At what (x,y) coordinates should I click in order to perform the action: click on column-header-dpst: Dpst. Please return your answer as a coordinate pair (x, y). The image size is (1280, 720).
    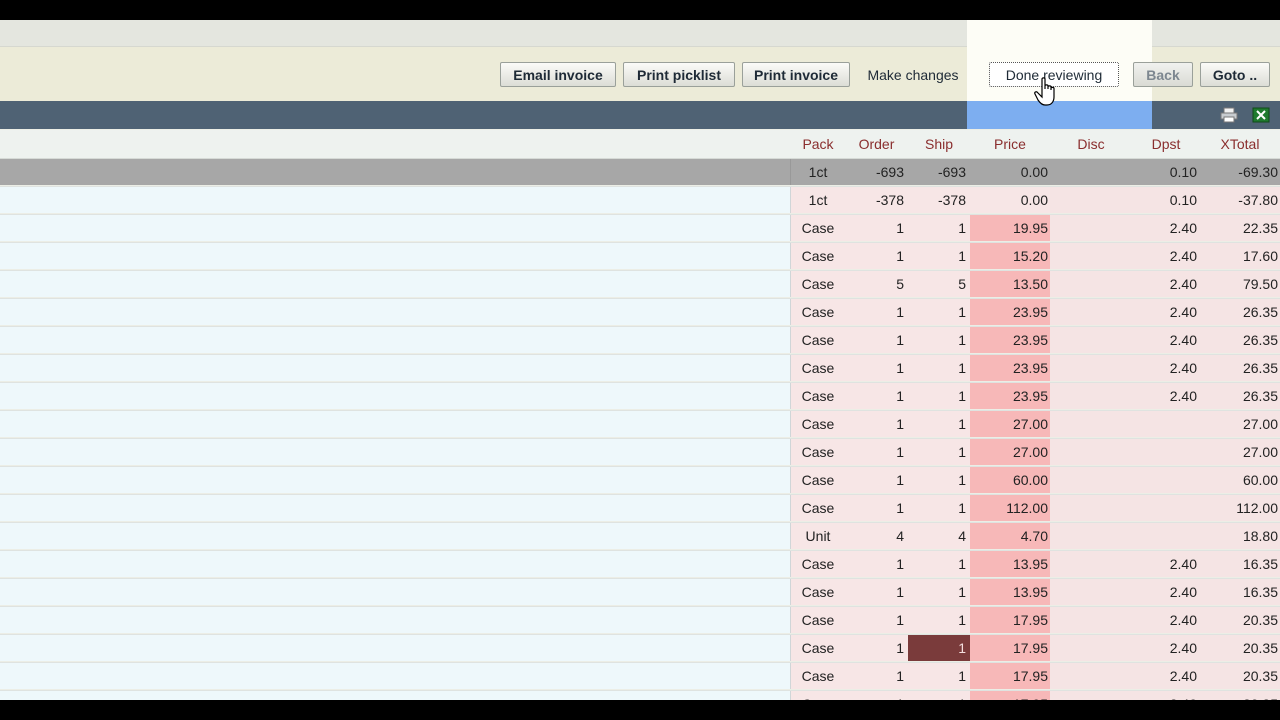
    Looking at the image, I should click on (1166, 144).